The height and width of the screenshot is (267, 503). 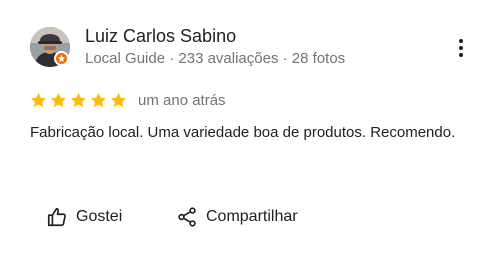 What do you see at coordinates (61, 58) in the screenshot?
I see `local-guide-badge-icon` at bounding box center [61, 58].